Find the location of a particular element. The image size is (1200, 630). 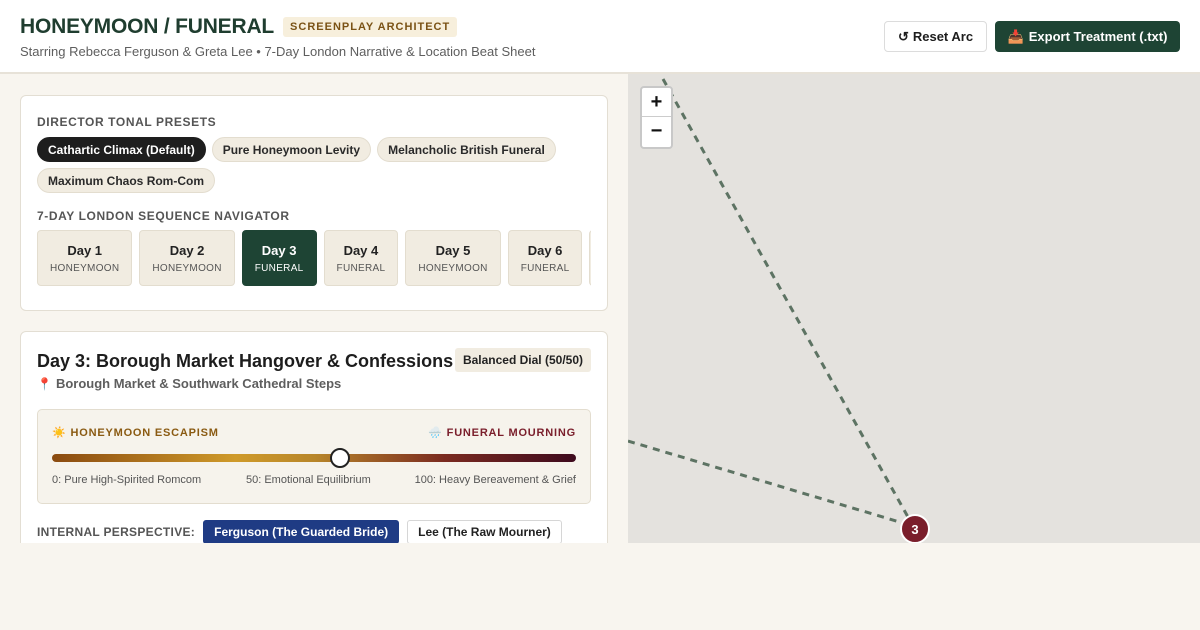

day-tab-number: Day 6 is located at coordinates (545, 250).